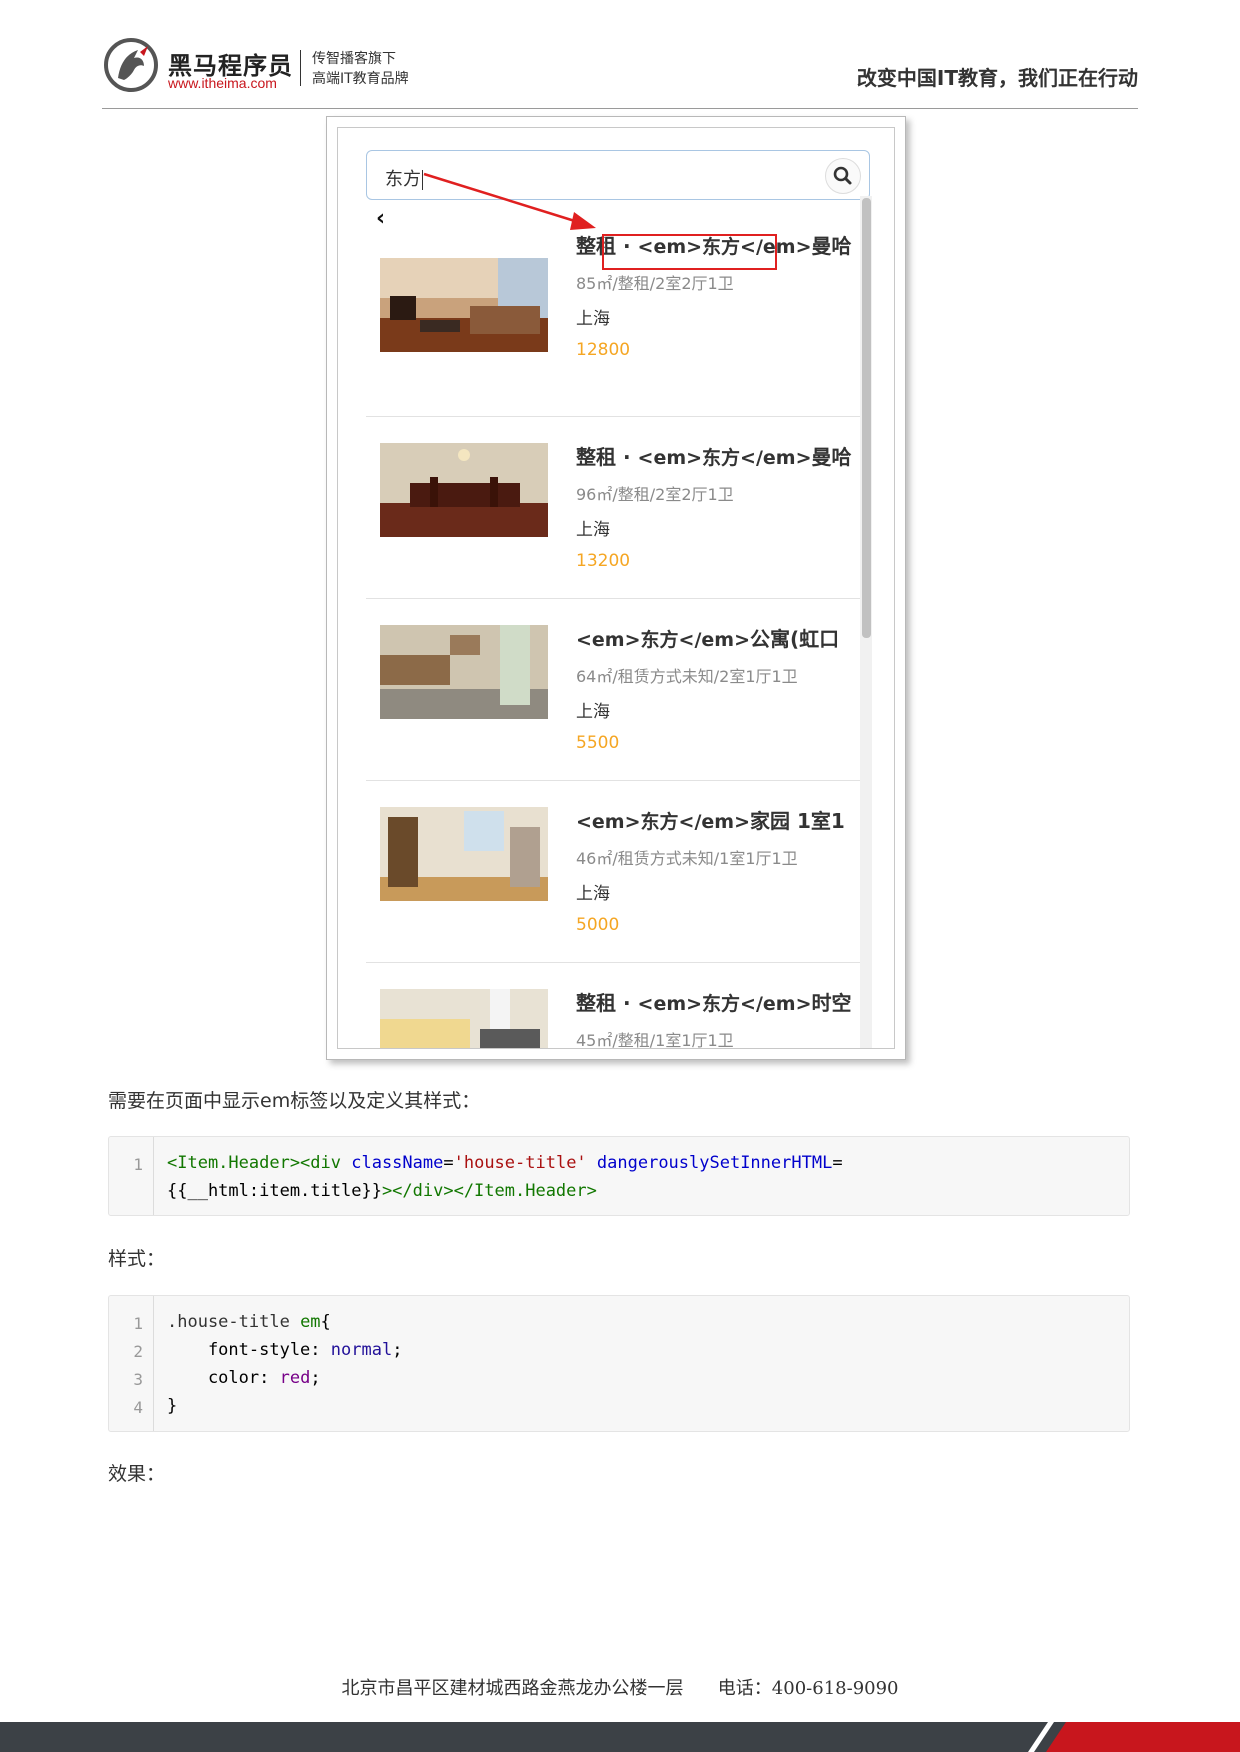 The width and height of the screenshot is (1240, 1752). I want to click on code-token: font-style:, so click(249, 1350).